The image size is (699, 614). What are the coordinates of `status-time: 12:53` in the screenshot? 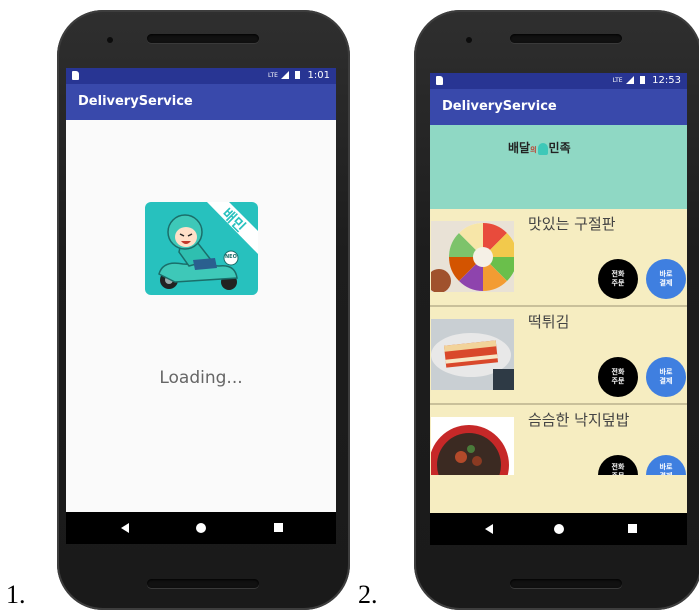 It's located at (666, 80).